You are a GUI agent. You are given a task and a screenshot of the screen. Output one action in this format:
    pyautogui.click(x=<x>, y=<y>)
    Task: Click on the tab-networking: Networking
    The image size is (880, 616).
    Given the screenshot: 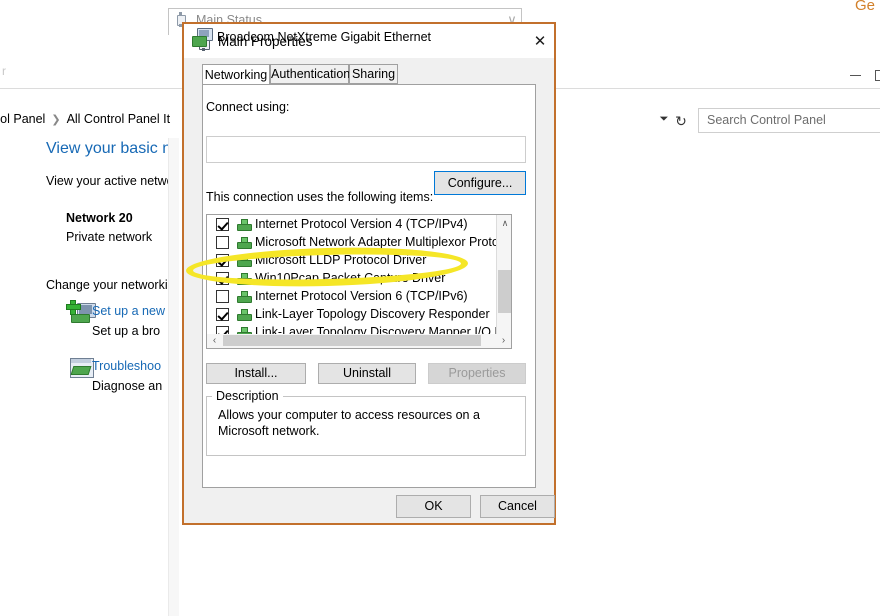 What is the action you would take?
    pyautogui.click(x=236, y=74)
    